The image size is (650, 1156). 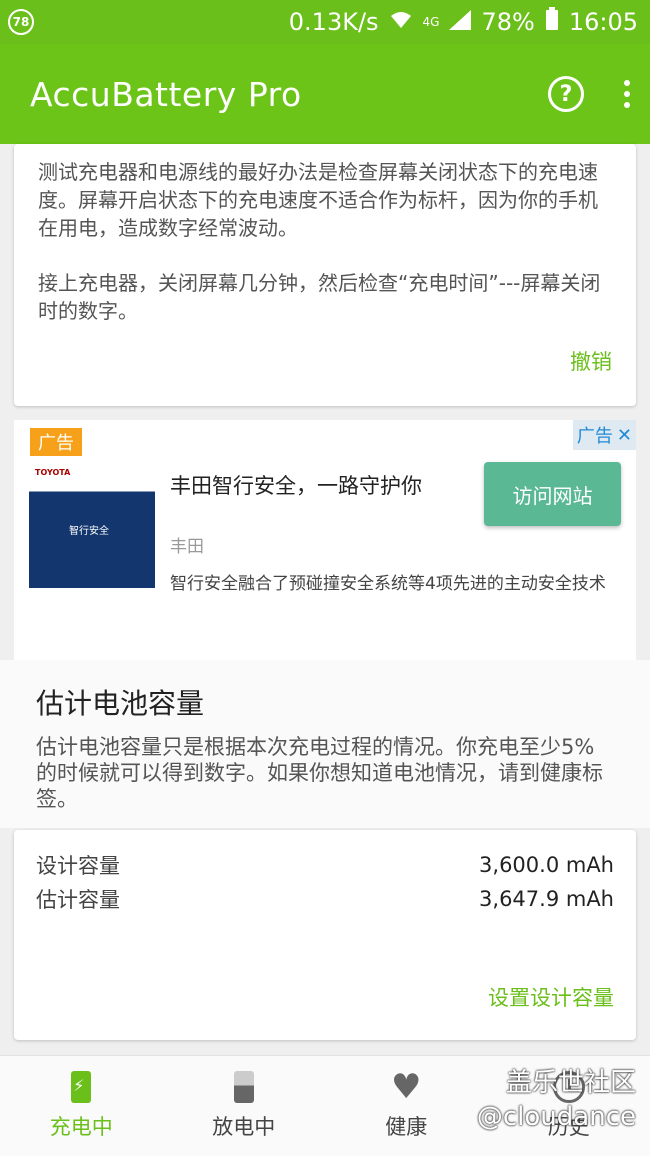 I want to click on visit-site-button: 访问网站, so click(x=552, y=494).